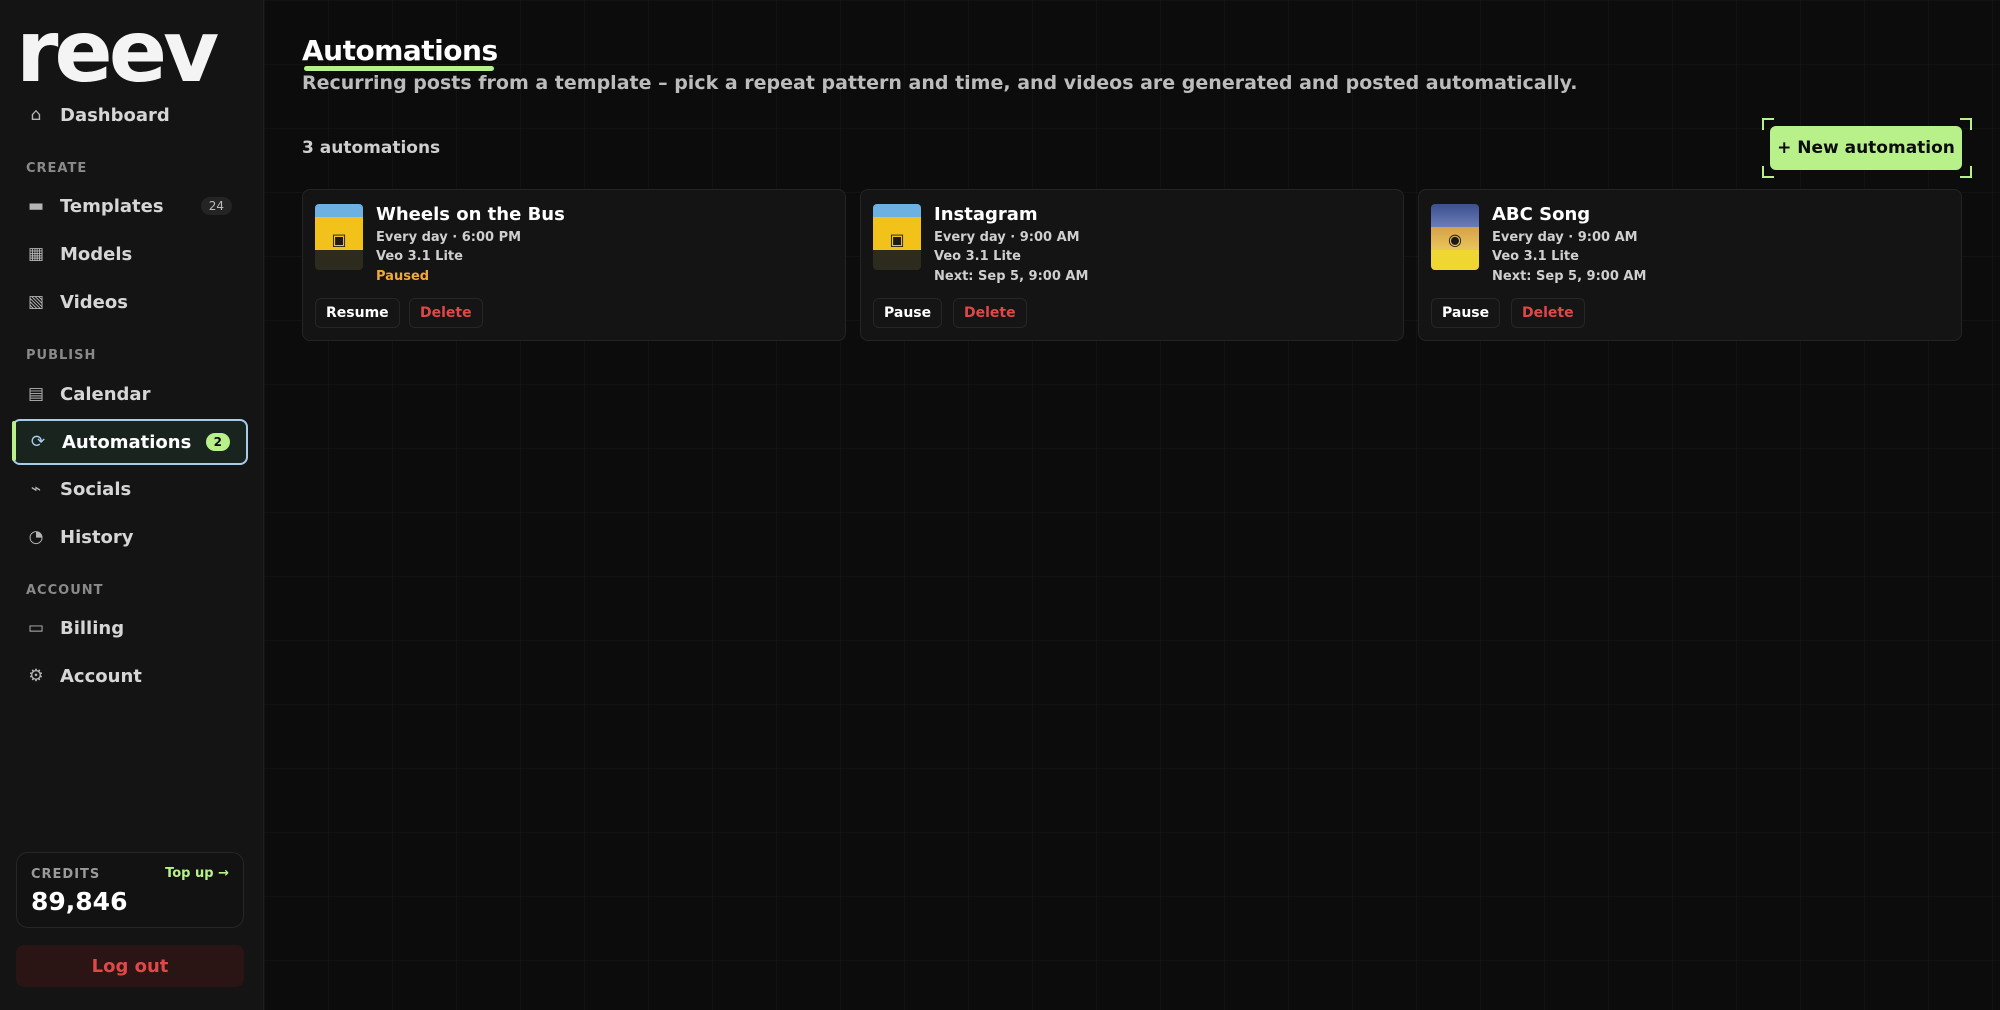  I want to click on app-logo: reev, so click(117, 52).